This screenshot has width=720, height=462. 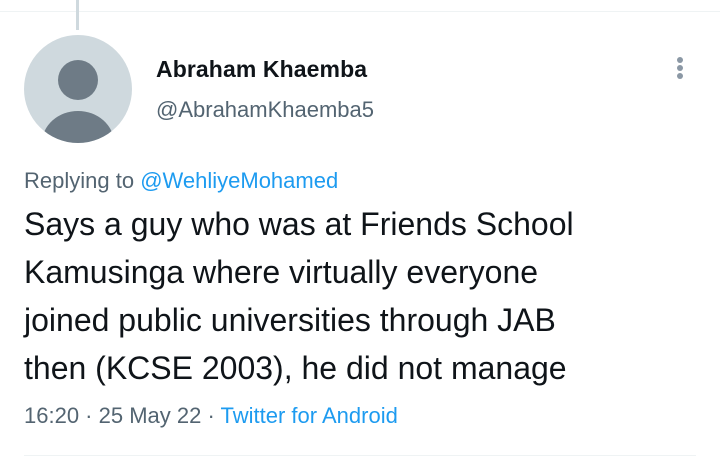 I want to click on tweet-text-line: joined public universities through JAB, so click(x=290, y=320).